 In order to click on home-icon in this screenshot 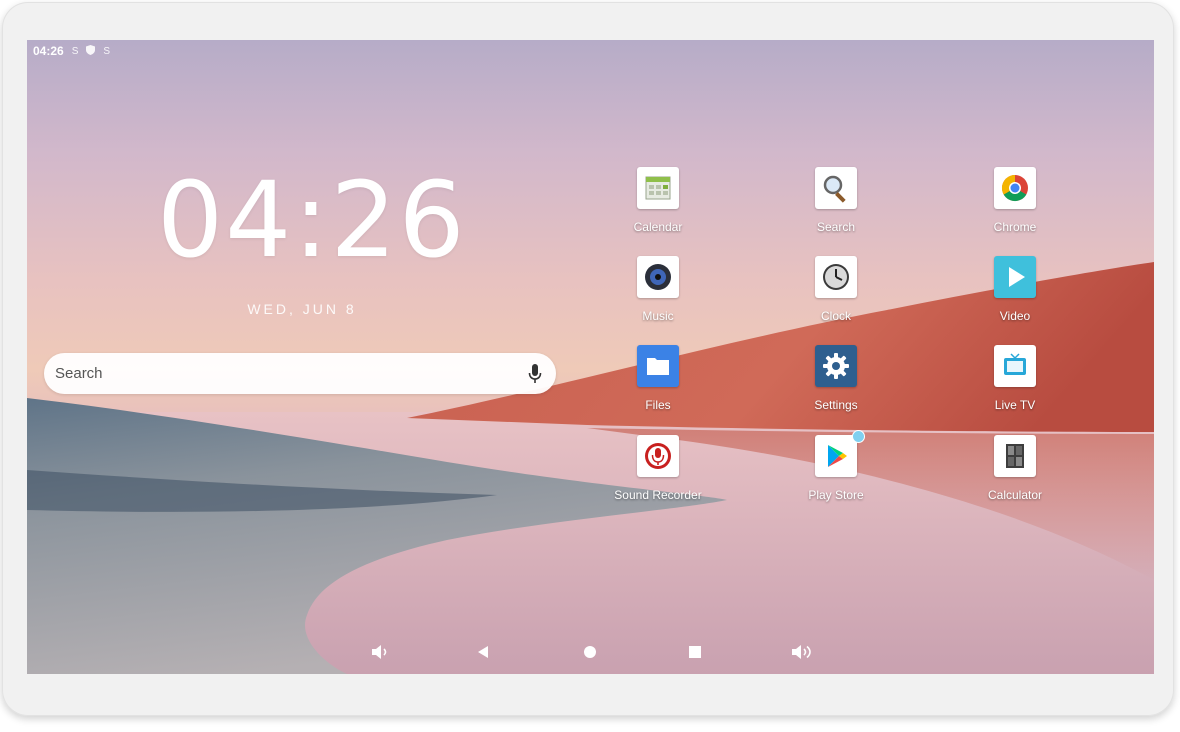, I will do `click(590, 652)`.